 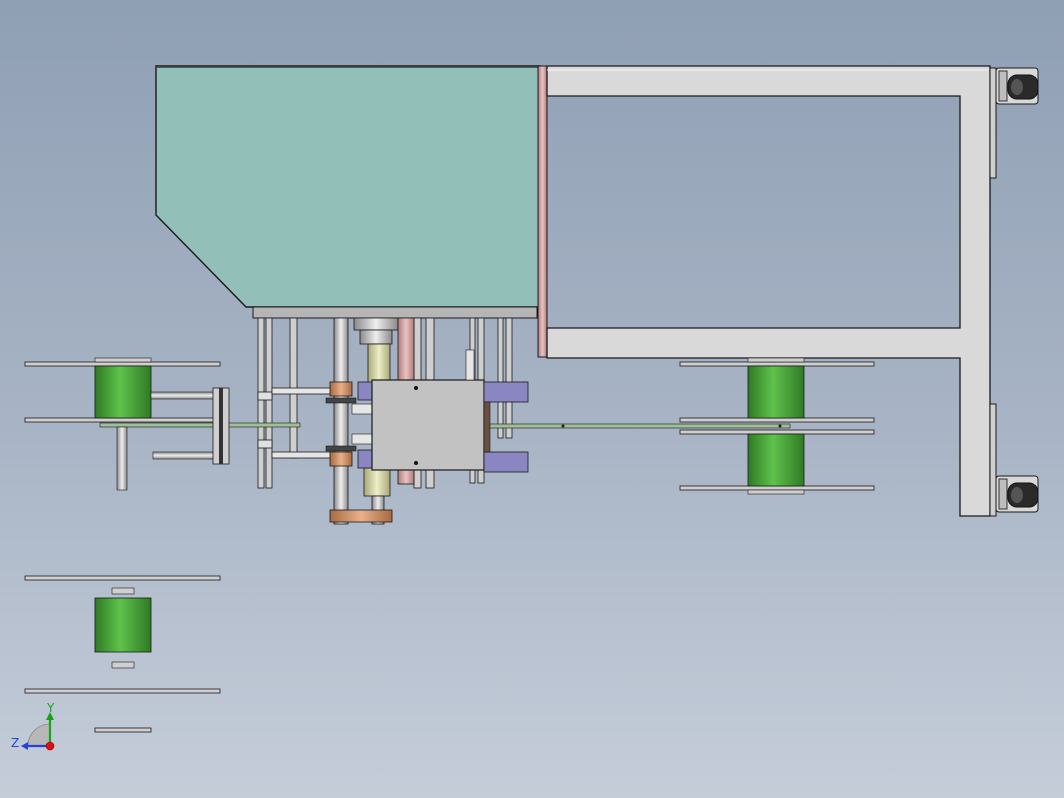 I want to click on copper-bushing-bottom, so click(x=341, y=459).